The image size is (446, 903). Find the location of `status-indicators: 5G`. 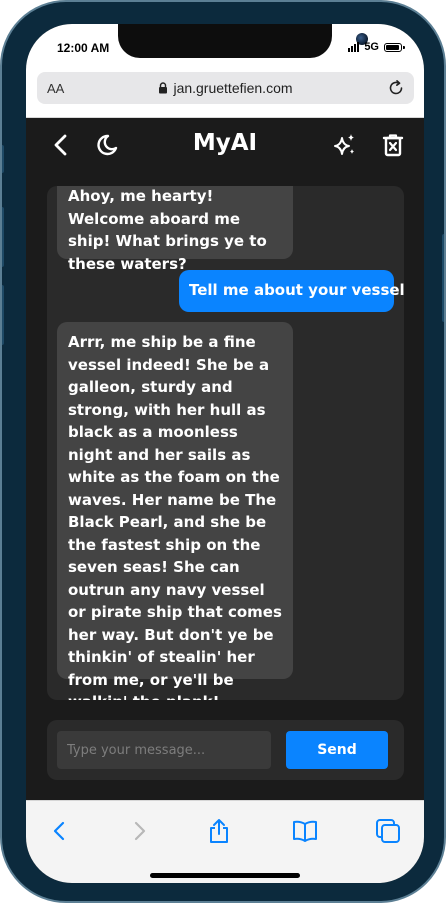

status-indicators: 5G is located at coordinates (376, 47).